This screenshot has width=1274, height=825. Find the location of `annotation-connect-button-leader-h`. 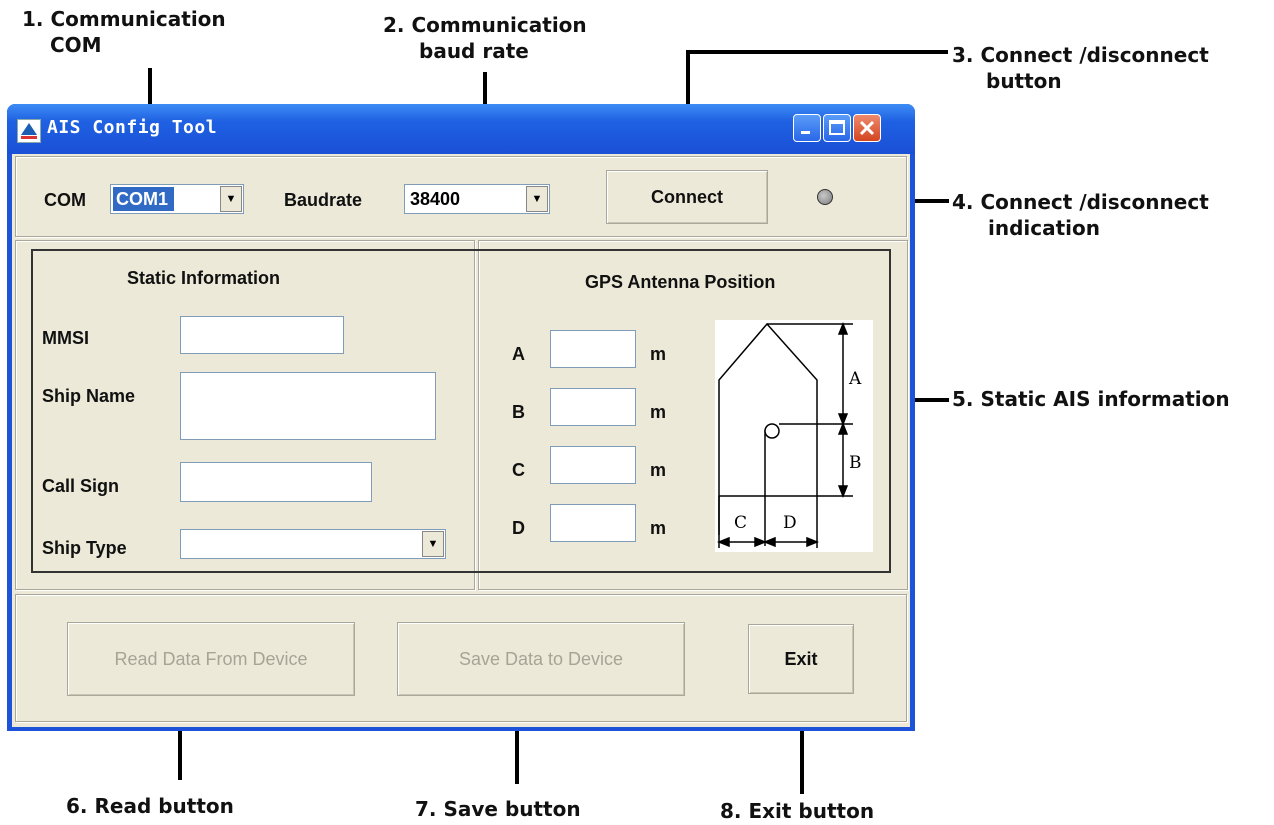

annotation-connect-button-leader-h is located at coordinates (817, 52).